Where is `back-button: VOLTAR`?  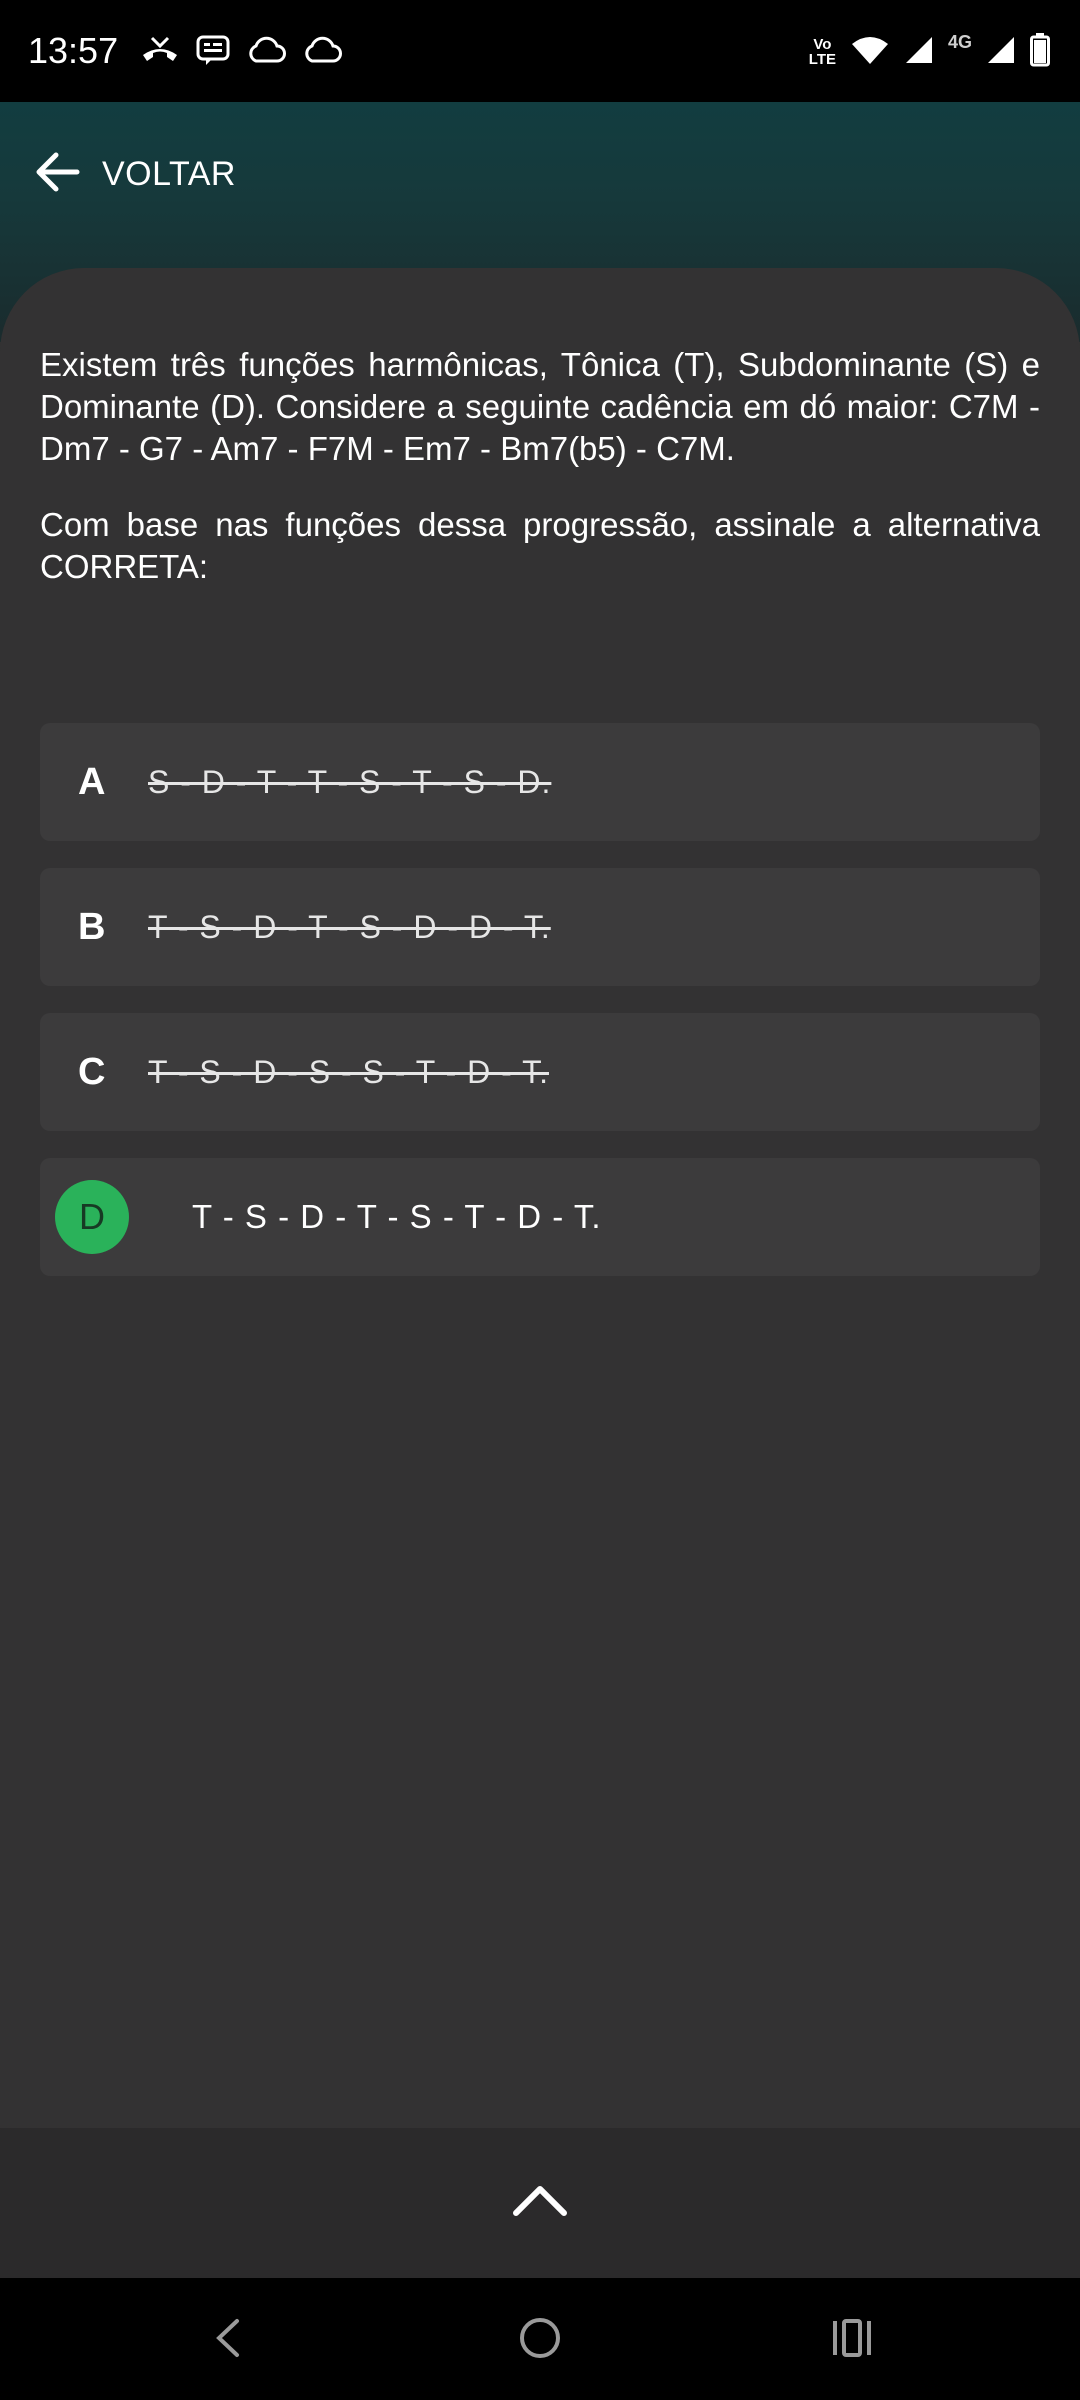 back-button: VOLTAR is located at coordinates (135, 174).